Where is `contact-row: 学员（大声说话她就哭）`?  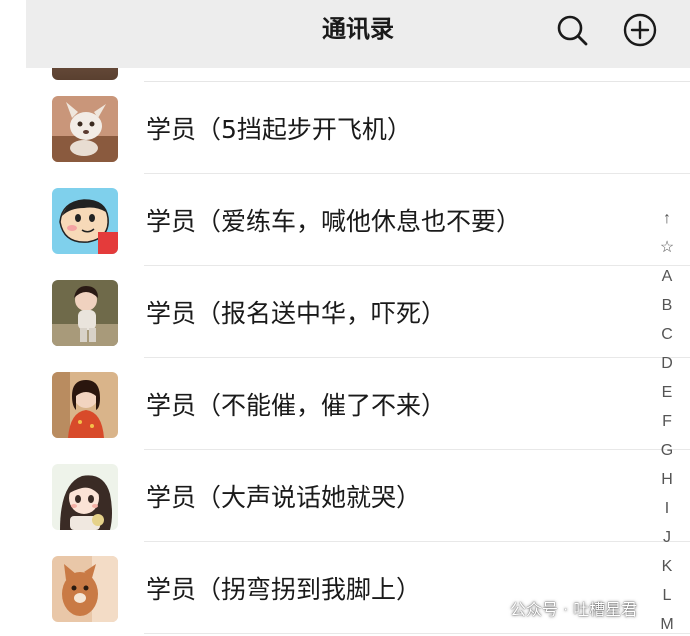
contact-row: 学员（大声说话她就哭） is located at coordinates (358, 496).